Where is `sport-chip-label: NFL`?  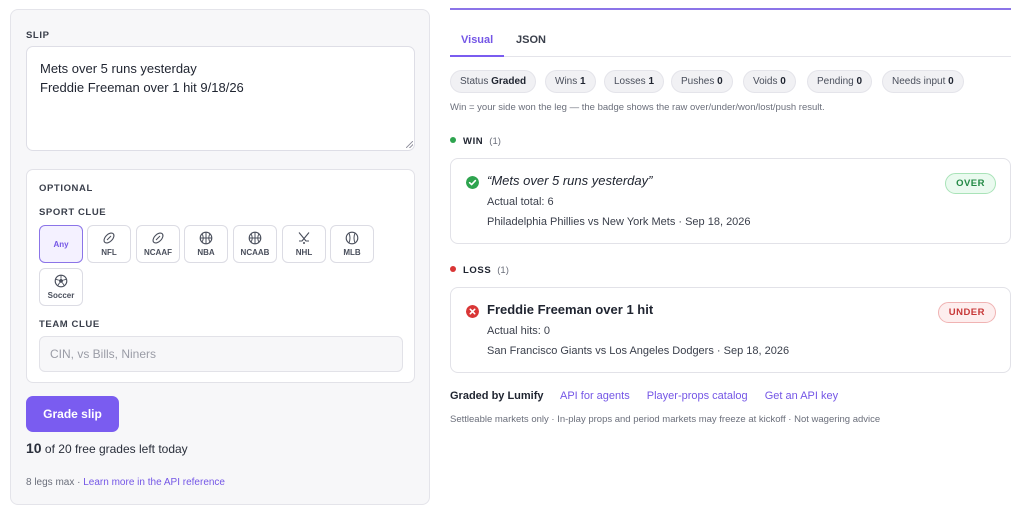
sport-chip-label: NFL is located at coordinates (109, 252).